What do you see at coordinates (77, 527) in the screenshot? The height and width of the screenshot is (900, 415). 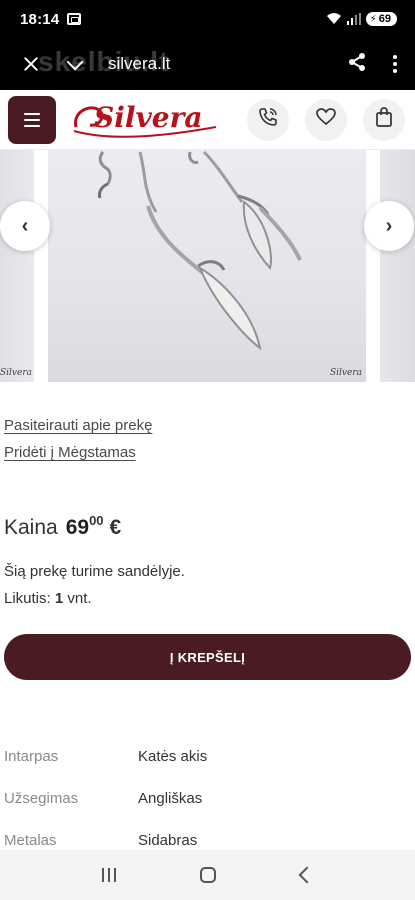 I see `price-amount: 69` at bounding box center [77, 527].